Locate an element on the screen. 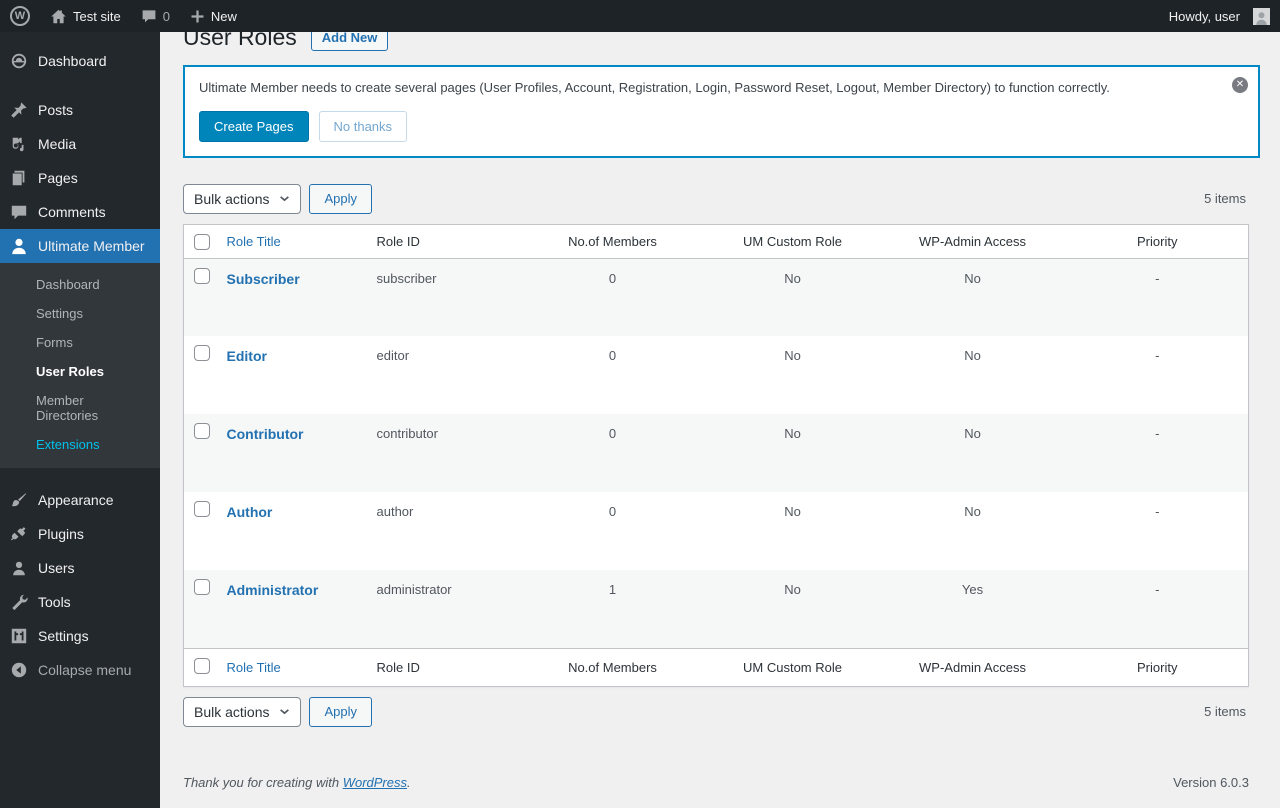 Image resolution: width=1280 pixels, height=808 pixels. sidebar-item-tools: Tools is located at coordinates (80, 602).